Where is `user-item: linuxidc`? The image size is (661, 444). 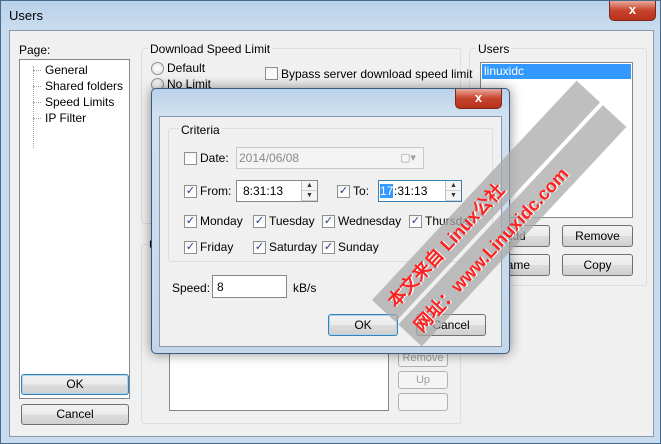
user-item: linuxidc is located at coordinates (556, 71).